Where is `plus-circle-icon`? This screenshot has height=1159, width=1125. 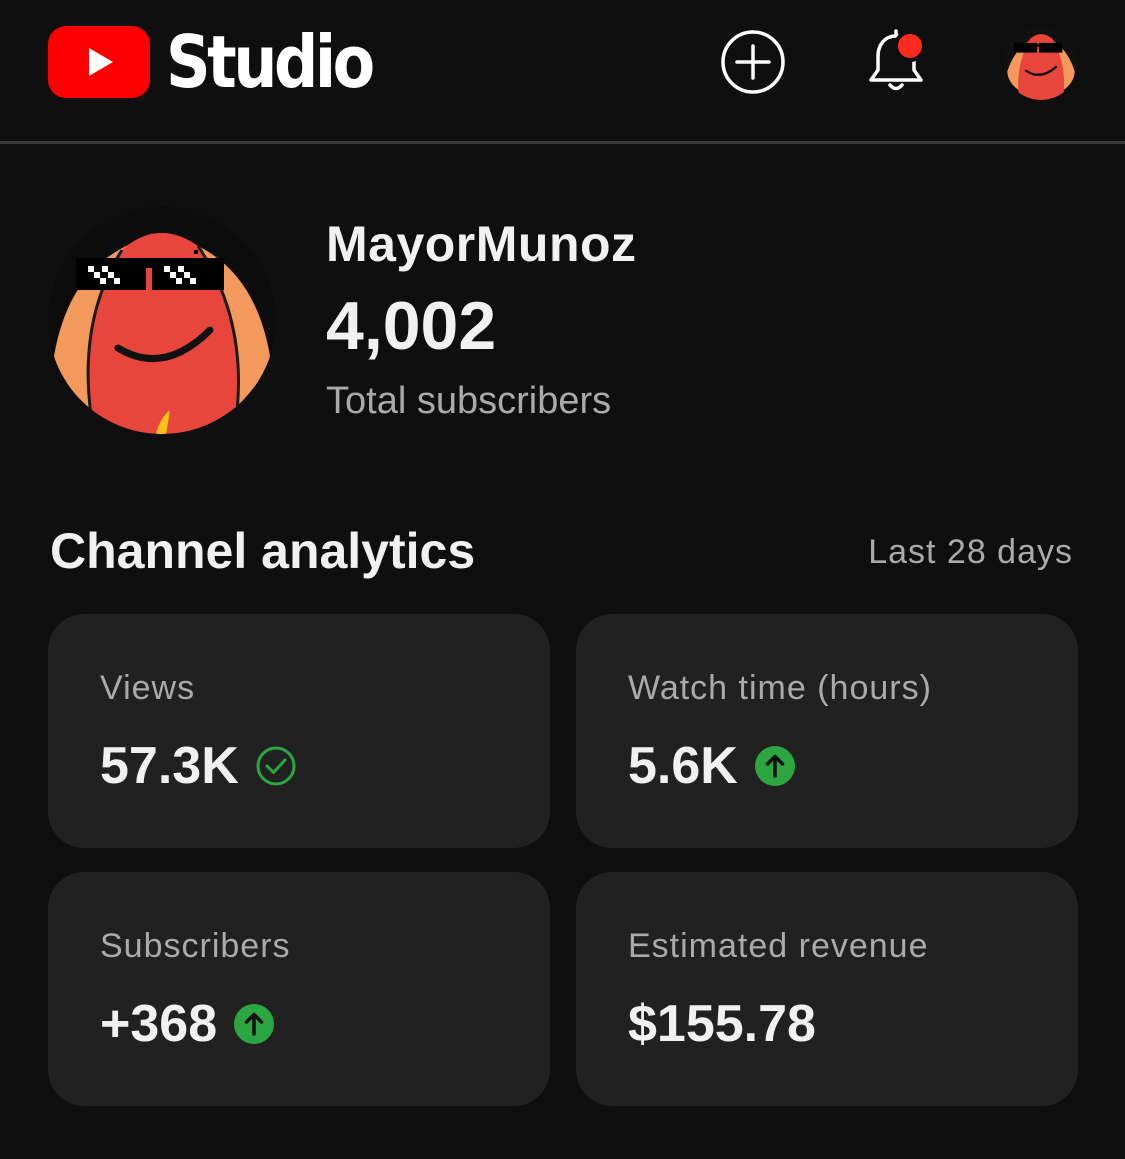
plus-circle-icon is located at coordinates (753, 62).